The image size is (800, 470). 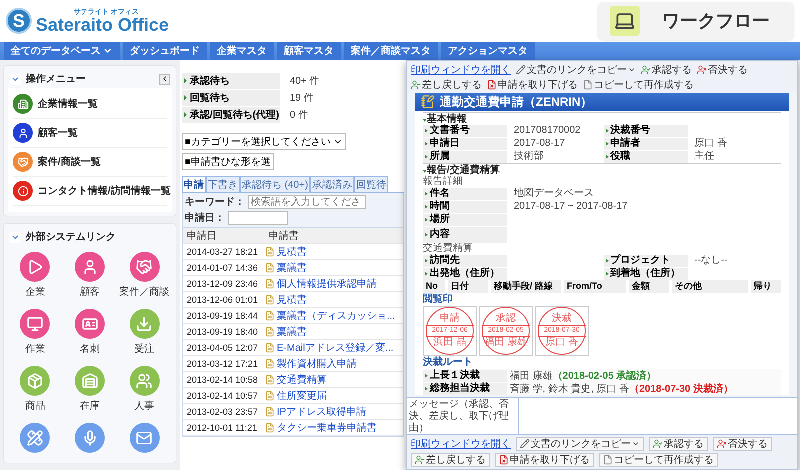 I want to click on stamp-role: 承認, so click(x=506, y=319).